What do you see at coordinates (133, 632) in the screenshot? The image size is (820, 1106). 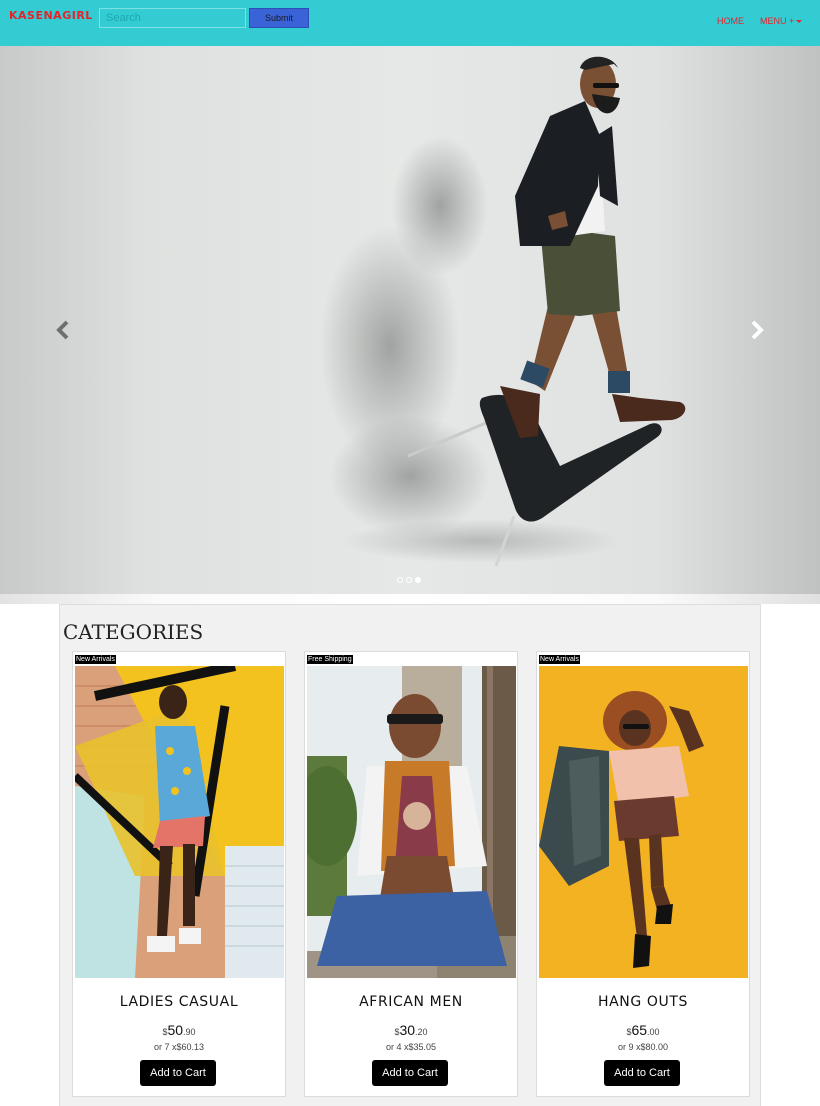 I see `categories-title: CATEGORIES` at bounding box center [133, 632].